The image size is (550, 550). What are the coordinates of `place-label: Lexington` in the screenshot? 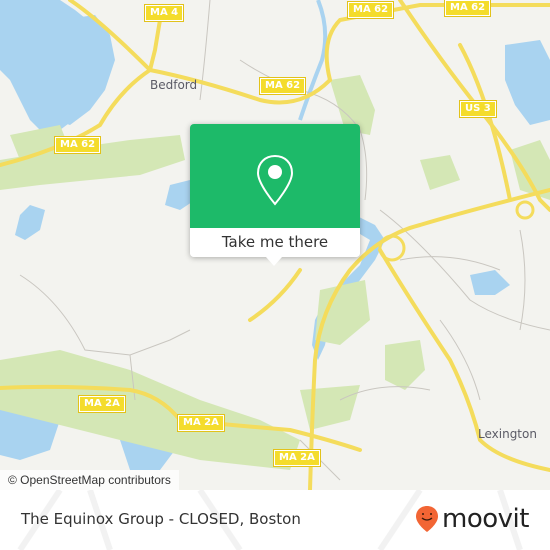 It's located at (507, 434).